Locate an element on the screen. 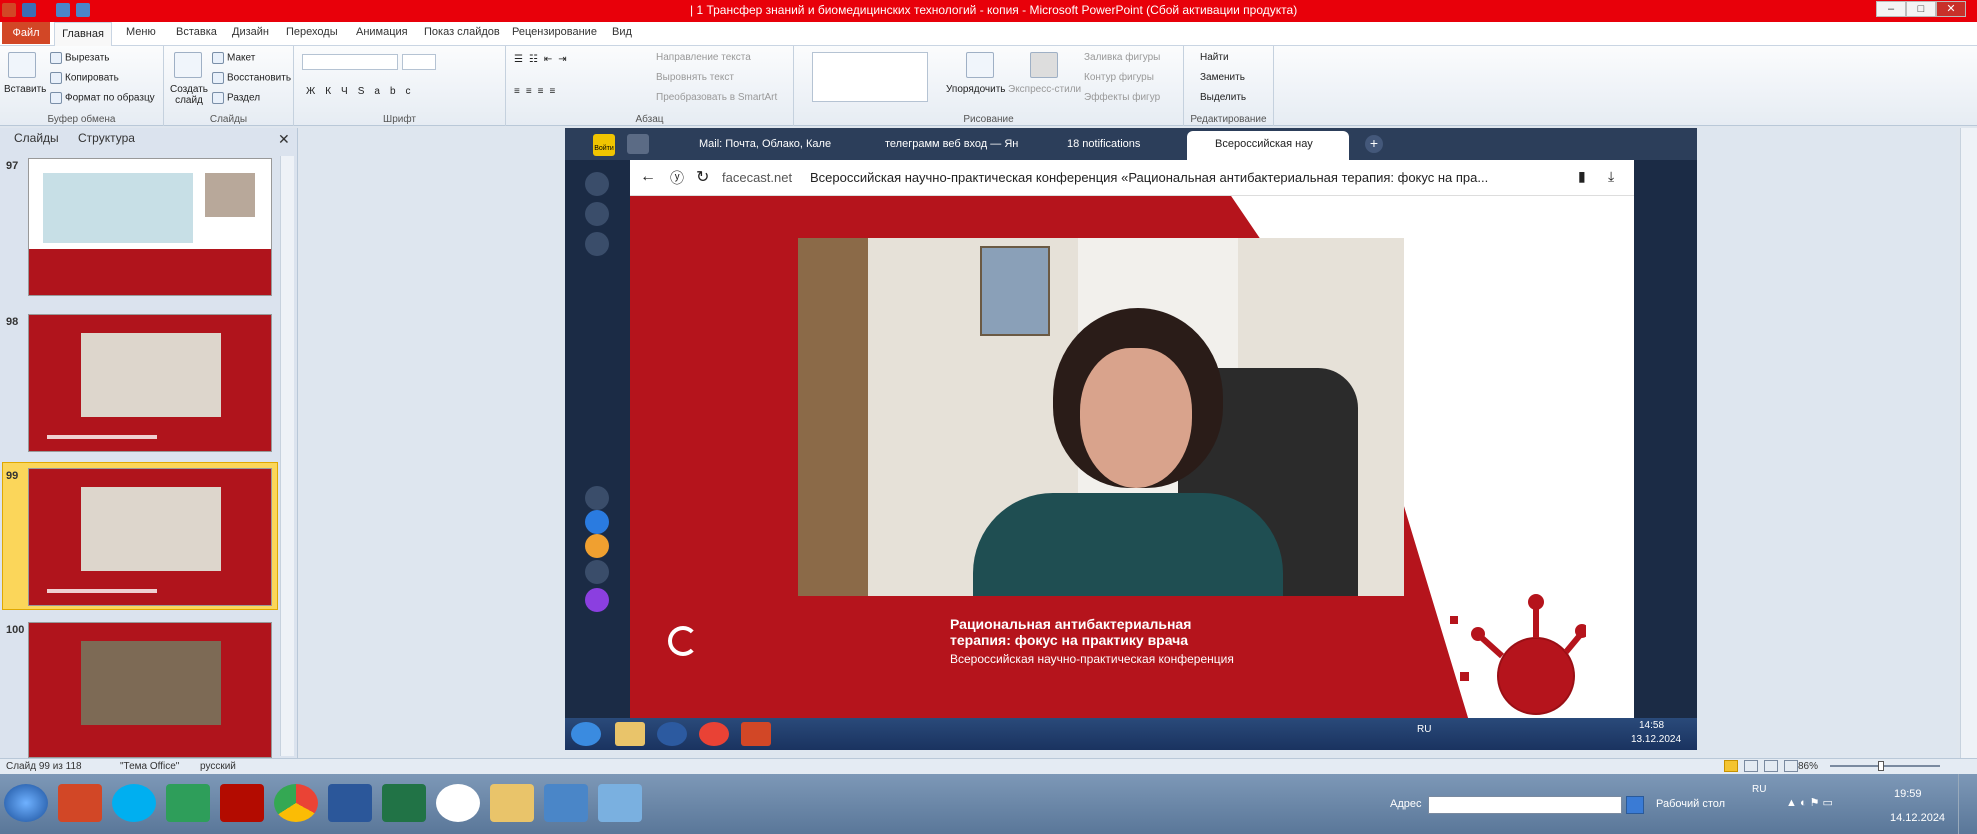  tab-view: Вид is located at coordinates (622, 32).